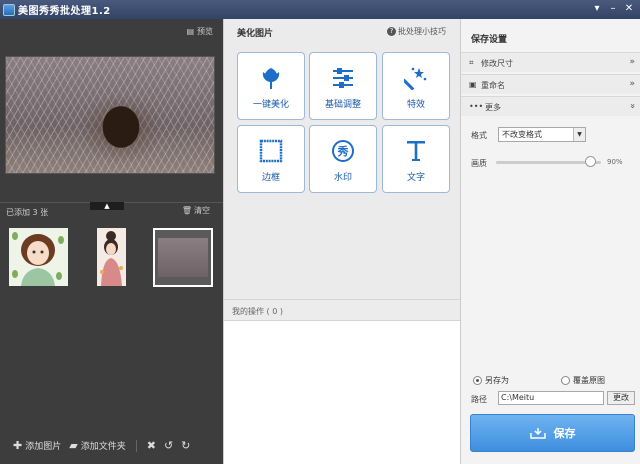 Image resolution: width=640 pixels, height=464 pixels. I want to click on quality-value: 90%, so click(615, 162).